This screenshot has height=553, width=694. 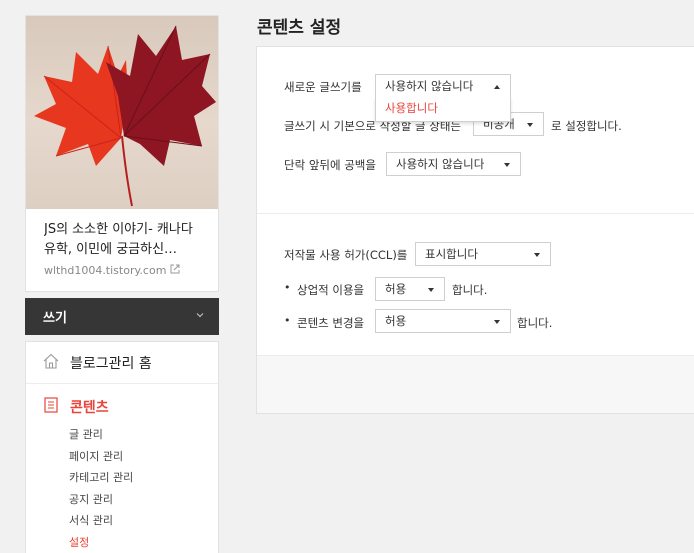 I want to click on caret-up-icon, so click(x=497, y=87).